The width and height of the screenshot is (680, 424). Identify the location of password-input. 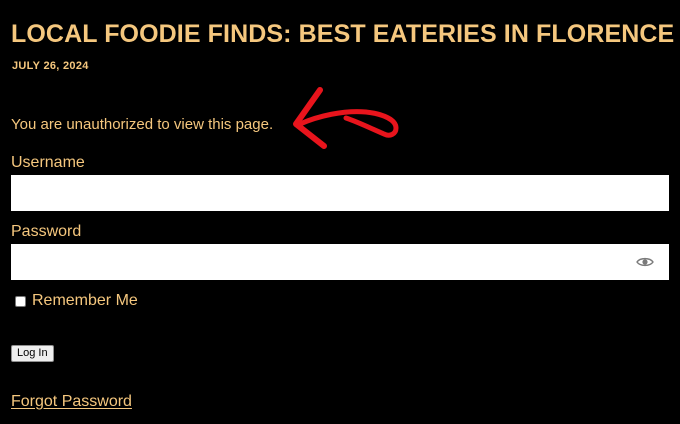
(340, 262).